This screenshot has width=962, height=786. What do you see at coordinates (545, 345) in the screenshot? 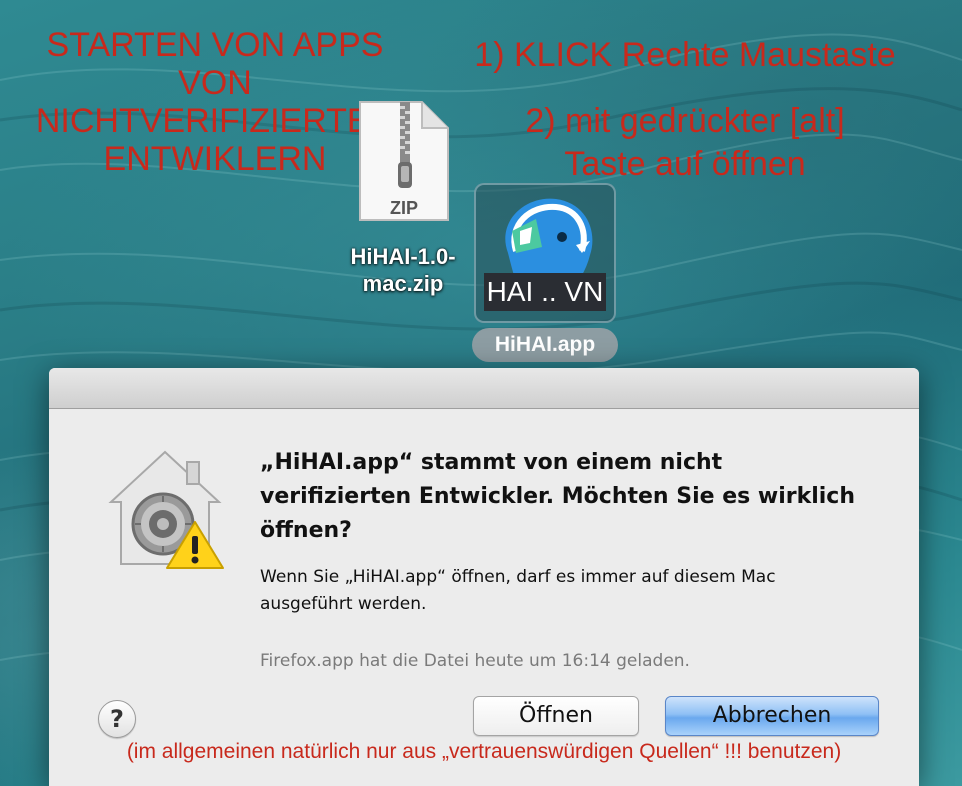
I see `hihai-app-label: HiHAI.app` at bounding box center [545, 345].